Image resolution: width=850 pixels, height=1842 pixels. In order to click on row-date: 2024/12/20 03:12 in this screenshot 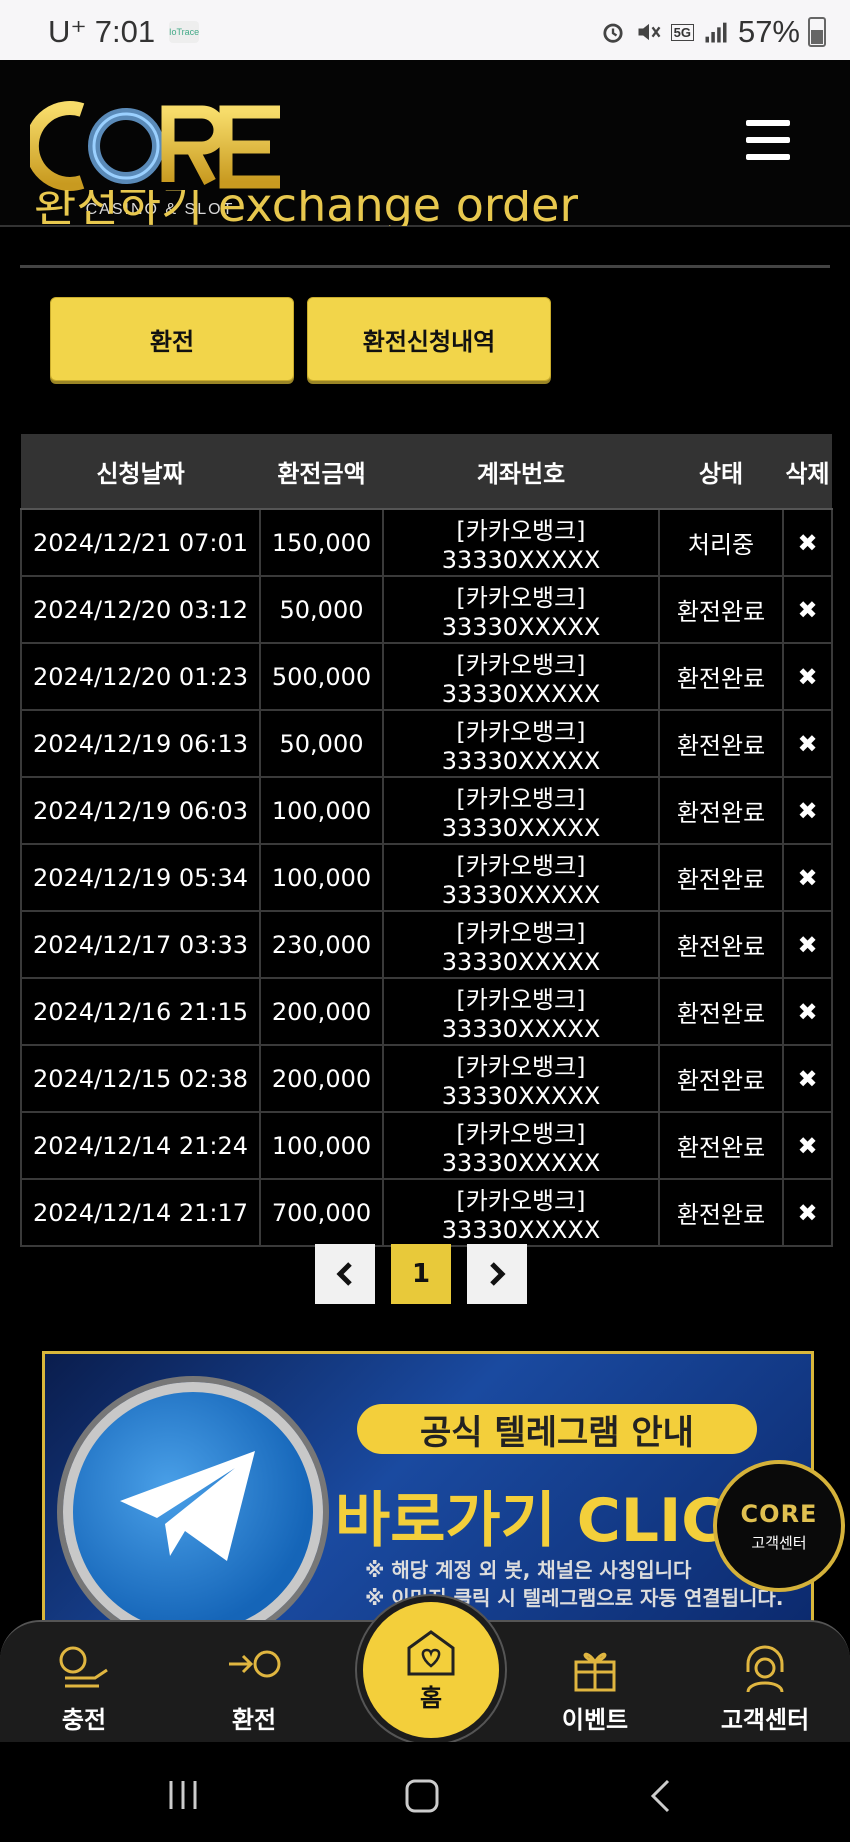, I will do `click(140, 609)`.